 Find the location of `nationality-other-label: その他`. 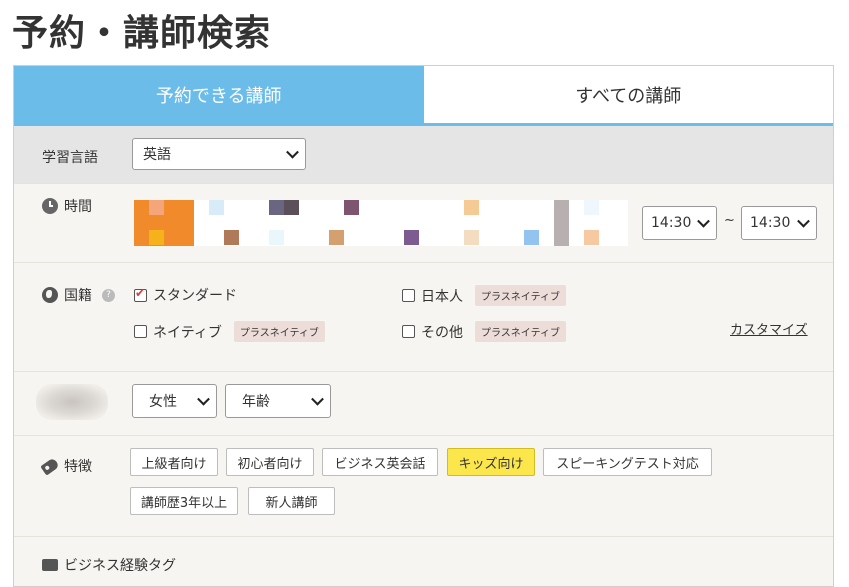

nationality-other-label: その他 is located at coordinates (442, 332).